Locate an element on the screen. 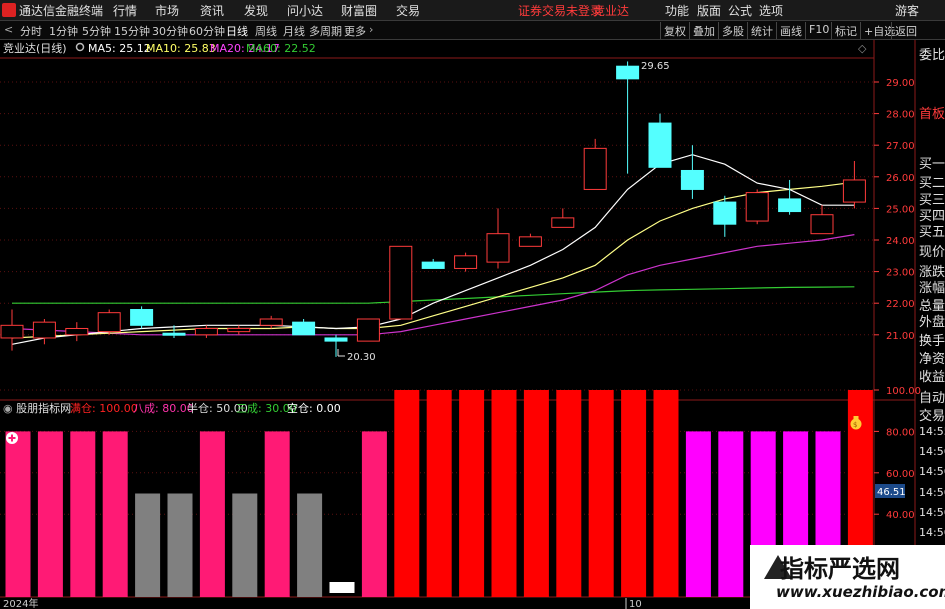  indicator-tick-label: 100.00 is located at coordinates (903, 391).